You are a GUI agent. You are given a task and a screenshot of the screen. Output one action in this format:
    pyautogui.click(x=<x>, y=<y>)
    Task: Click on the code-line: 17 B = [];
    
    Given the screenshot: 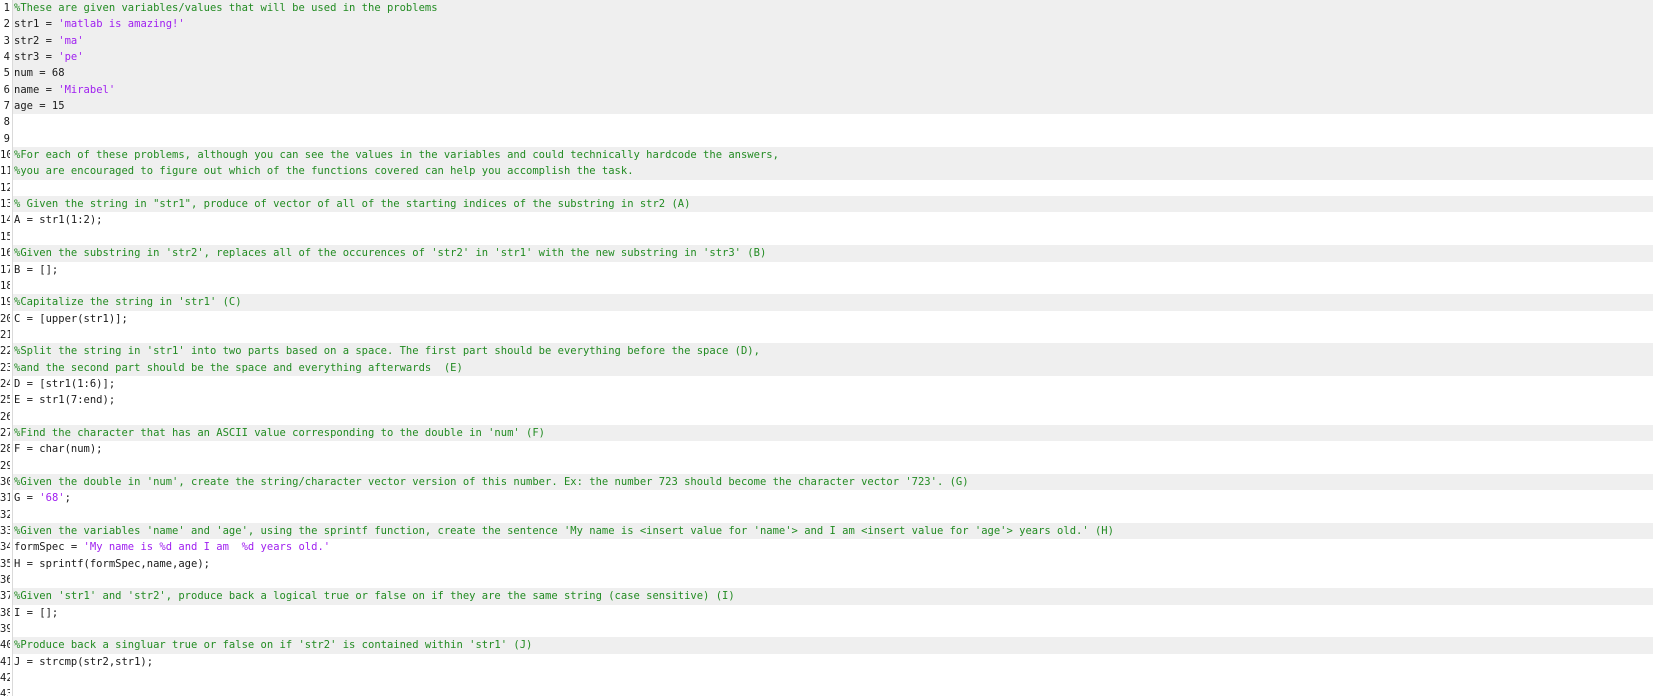 What is the action you would take?
    pyautogui.click(x=829, y=269)
    